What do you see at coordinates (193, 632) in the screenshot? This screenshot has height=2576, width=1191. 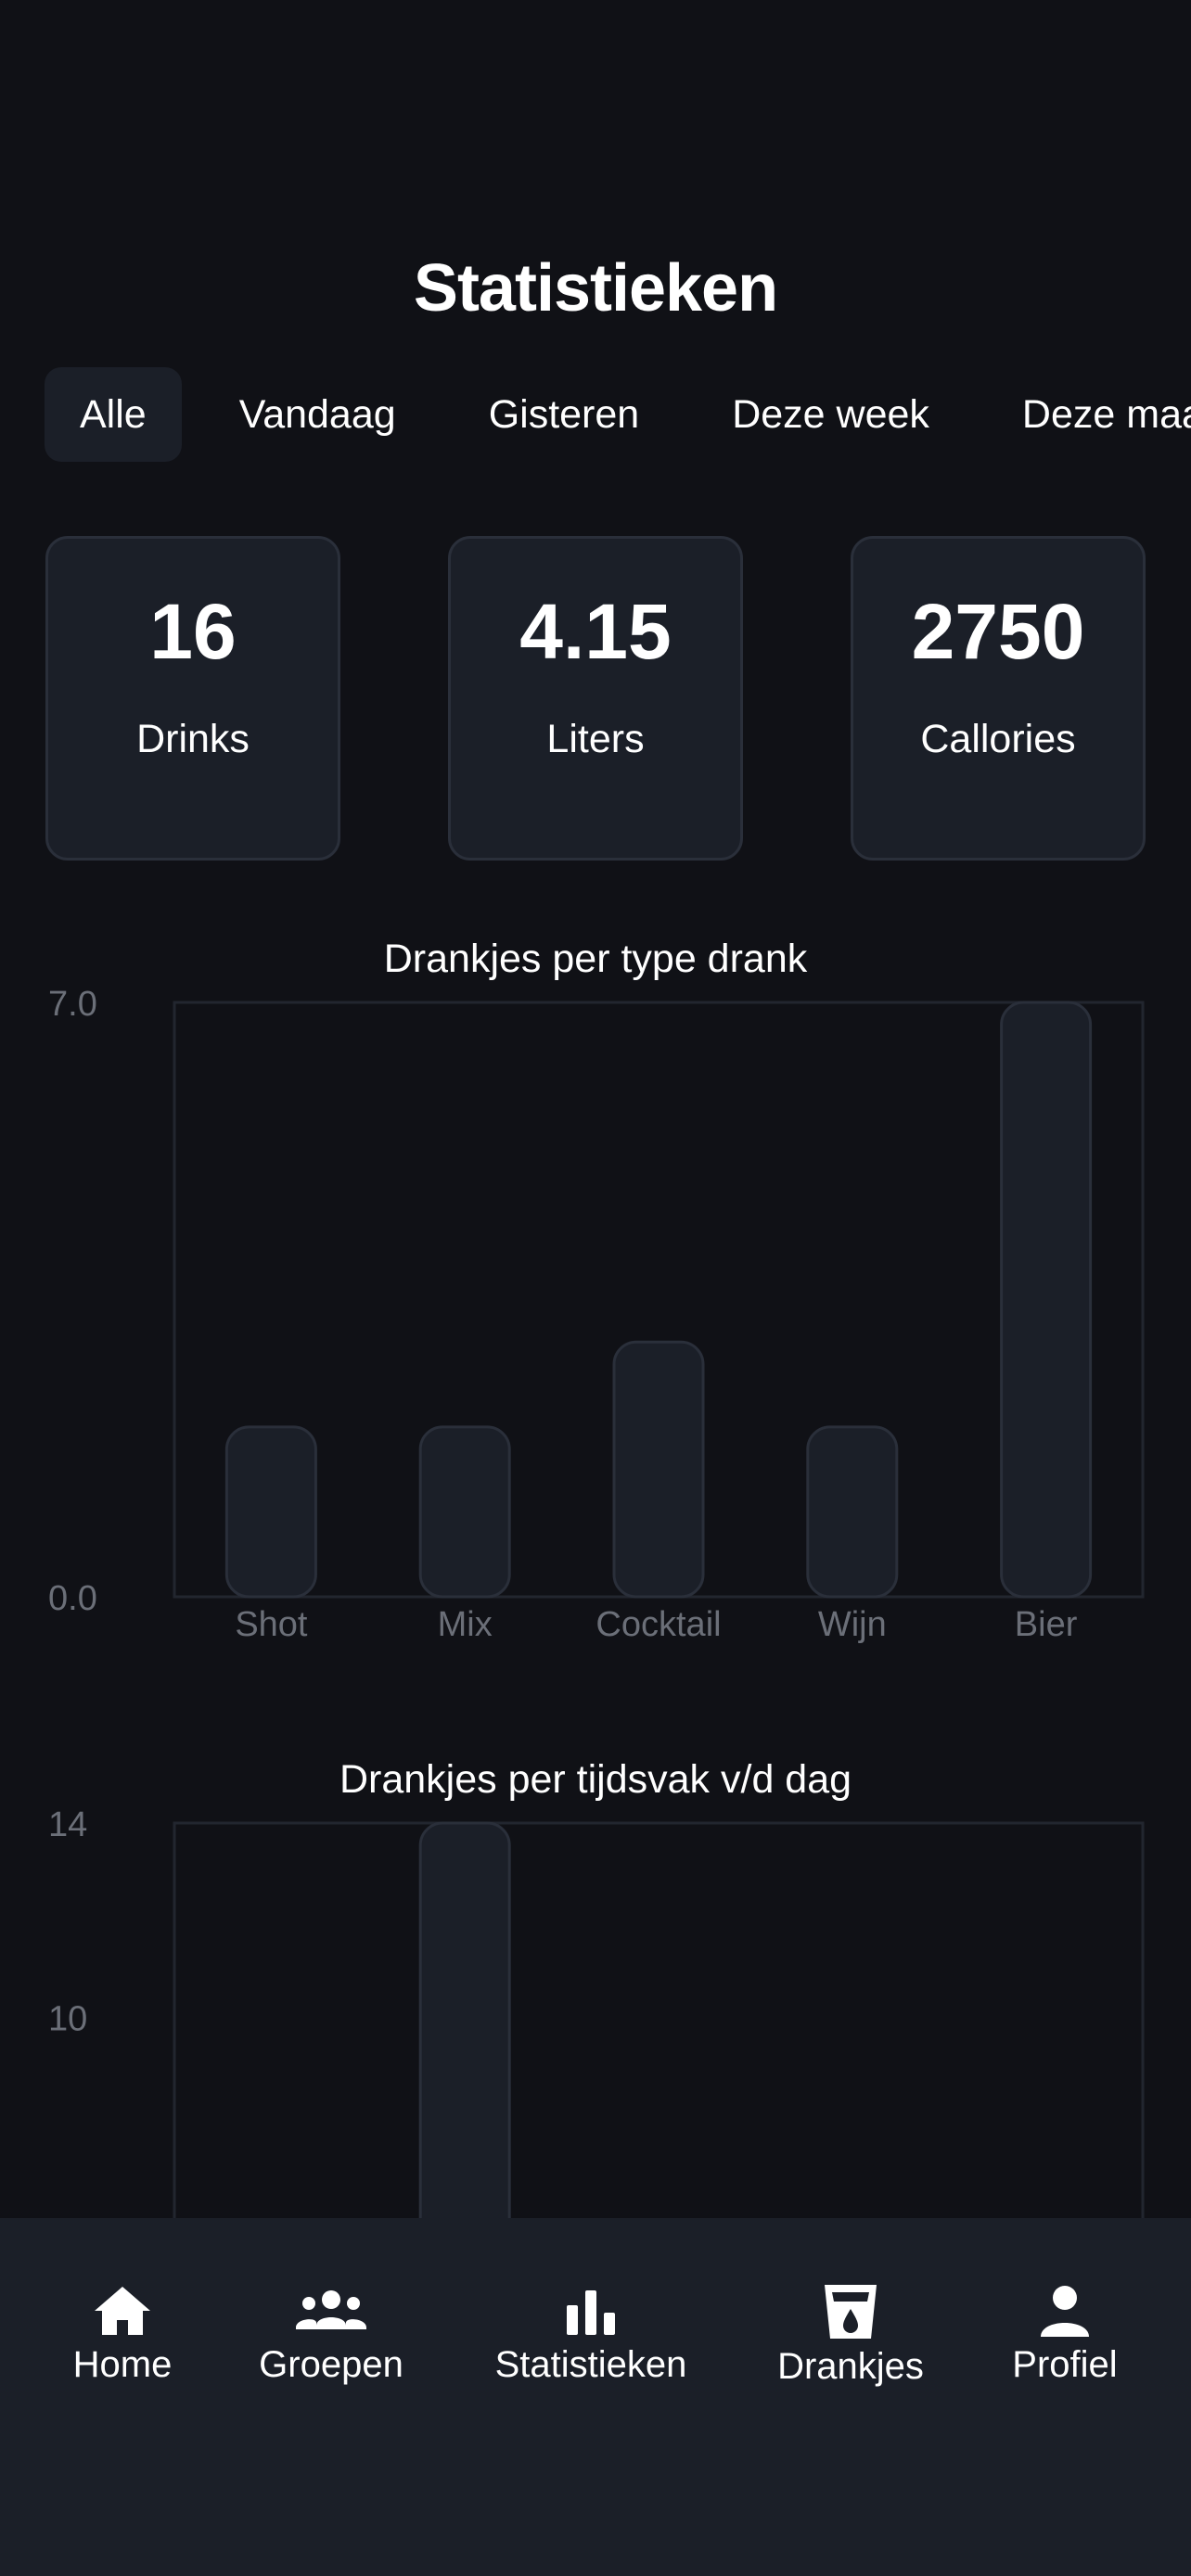 I see `stat-value: 16` at bounding box center [193, 632].